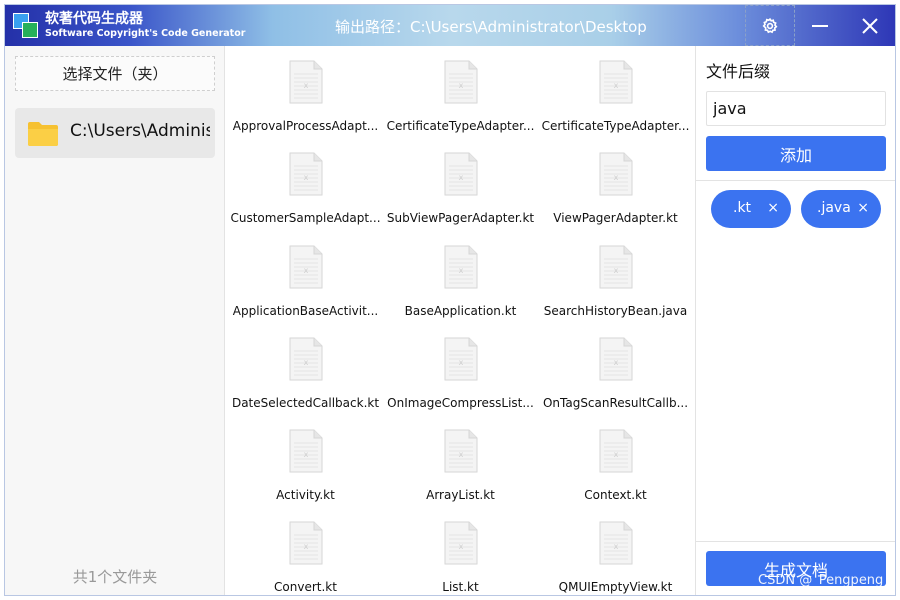  I want to click on suffix-tag: .java ×, so click(841, 209).